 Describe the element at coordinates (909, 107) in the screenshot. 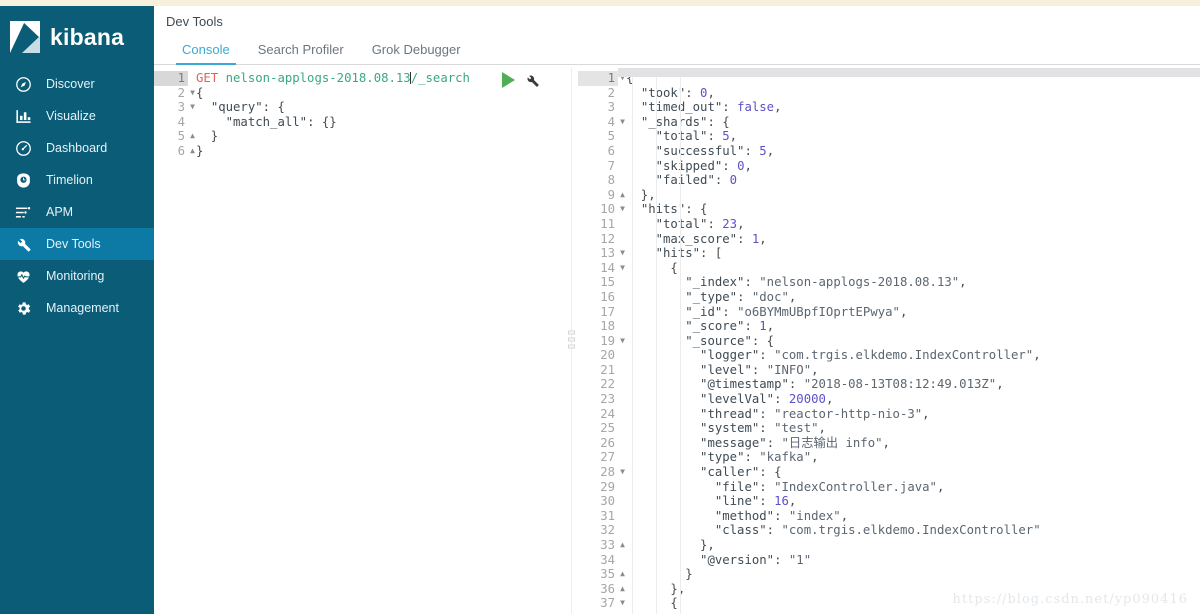

I see `response-code-line: "timed_out": false,` at that location.